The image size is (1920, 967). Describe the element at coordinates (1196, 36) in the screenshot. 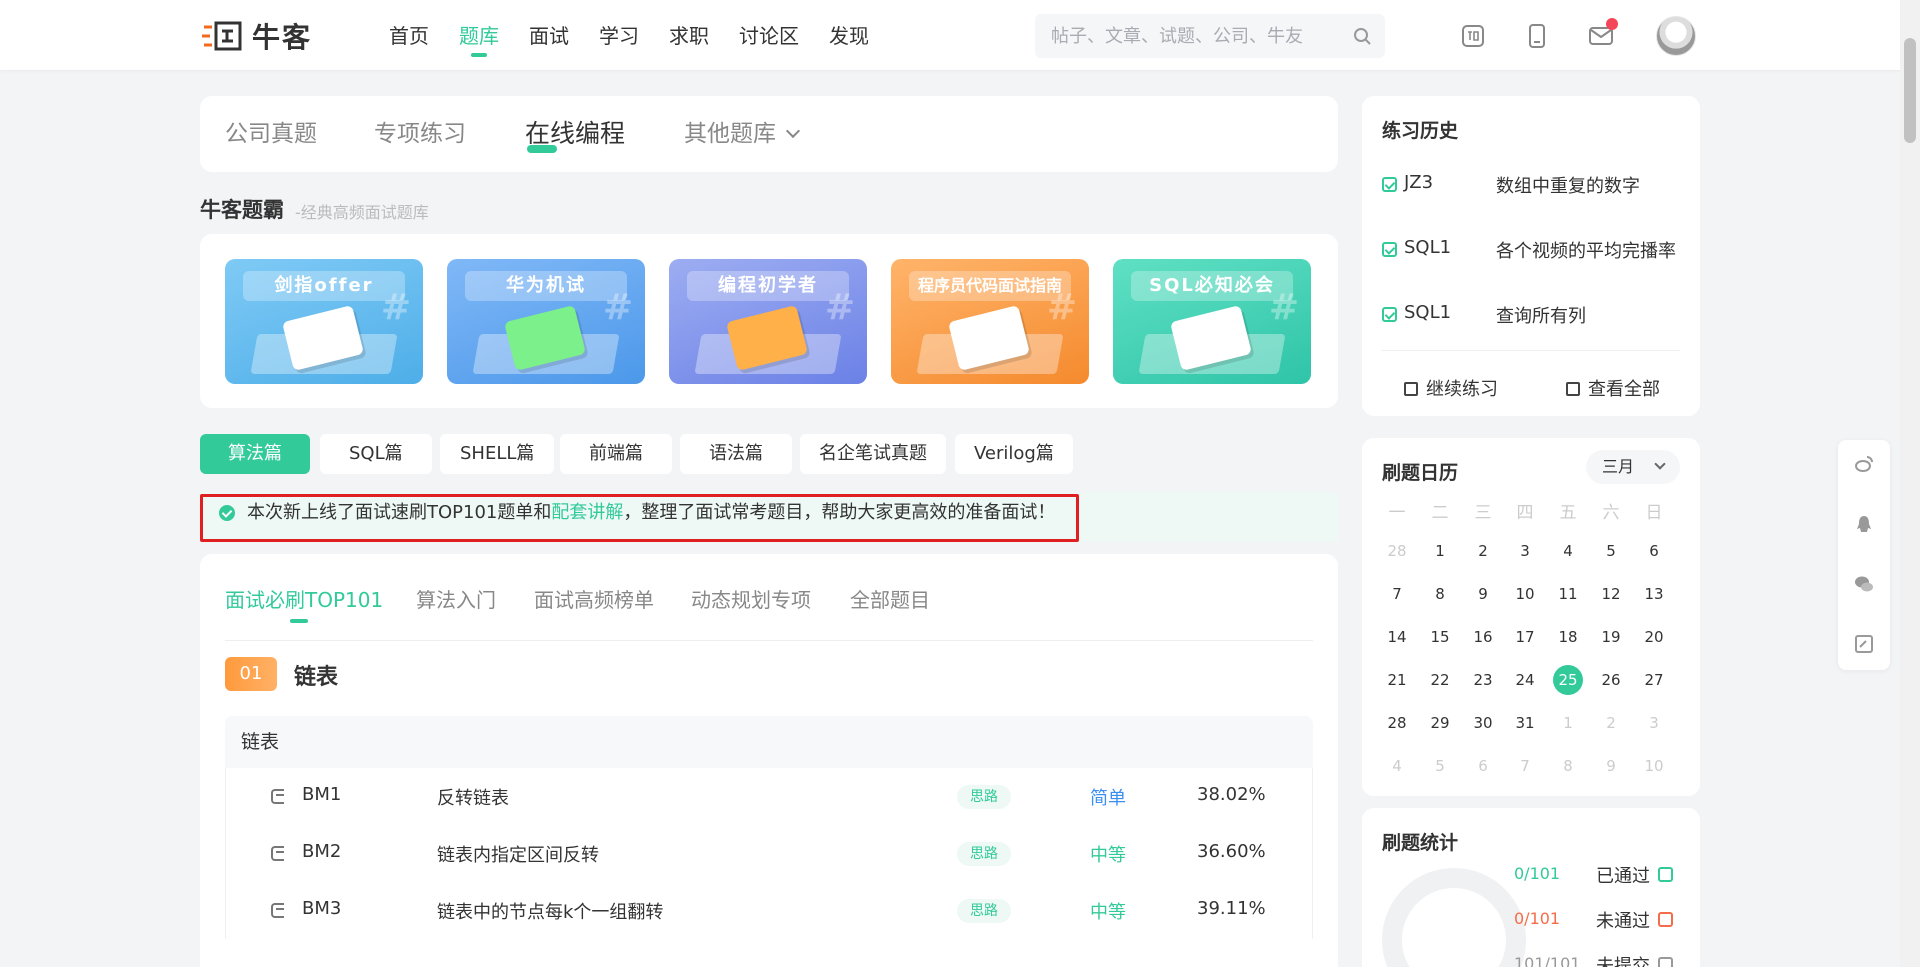

I see `search-input` at that location.